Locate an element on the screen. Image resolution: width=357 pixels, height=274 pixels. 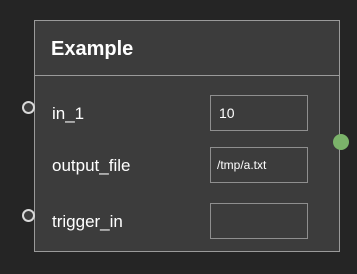
row-label-trigger-in: trigger_in is located at coordinates (87, 221).